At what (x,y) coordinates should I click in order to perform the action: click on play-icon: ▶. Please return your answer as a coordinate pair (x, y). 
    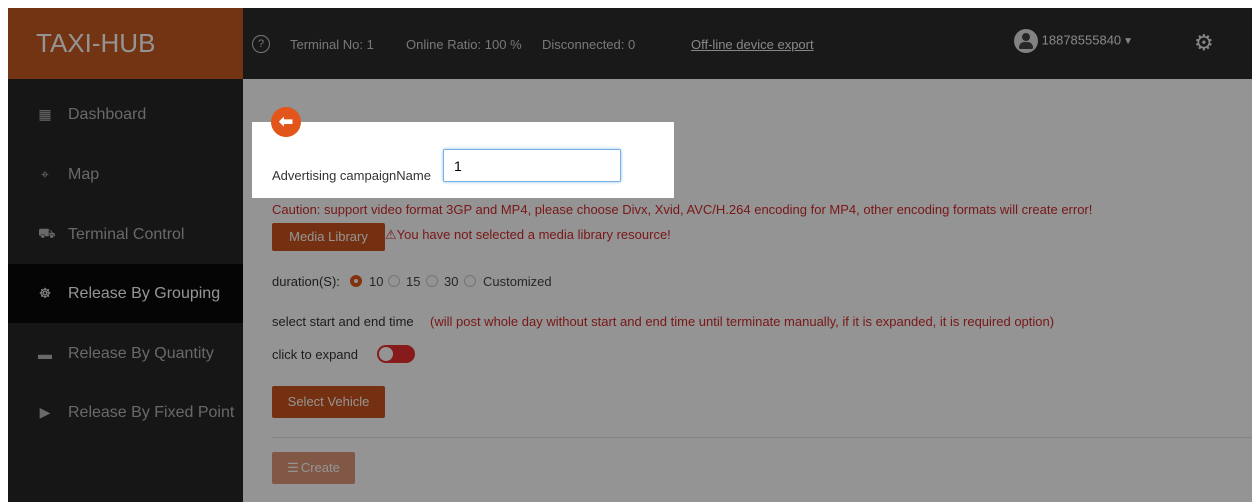
    Looking at the image, I should click on (45, 412).